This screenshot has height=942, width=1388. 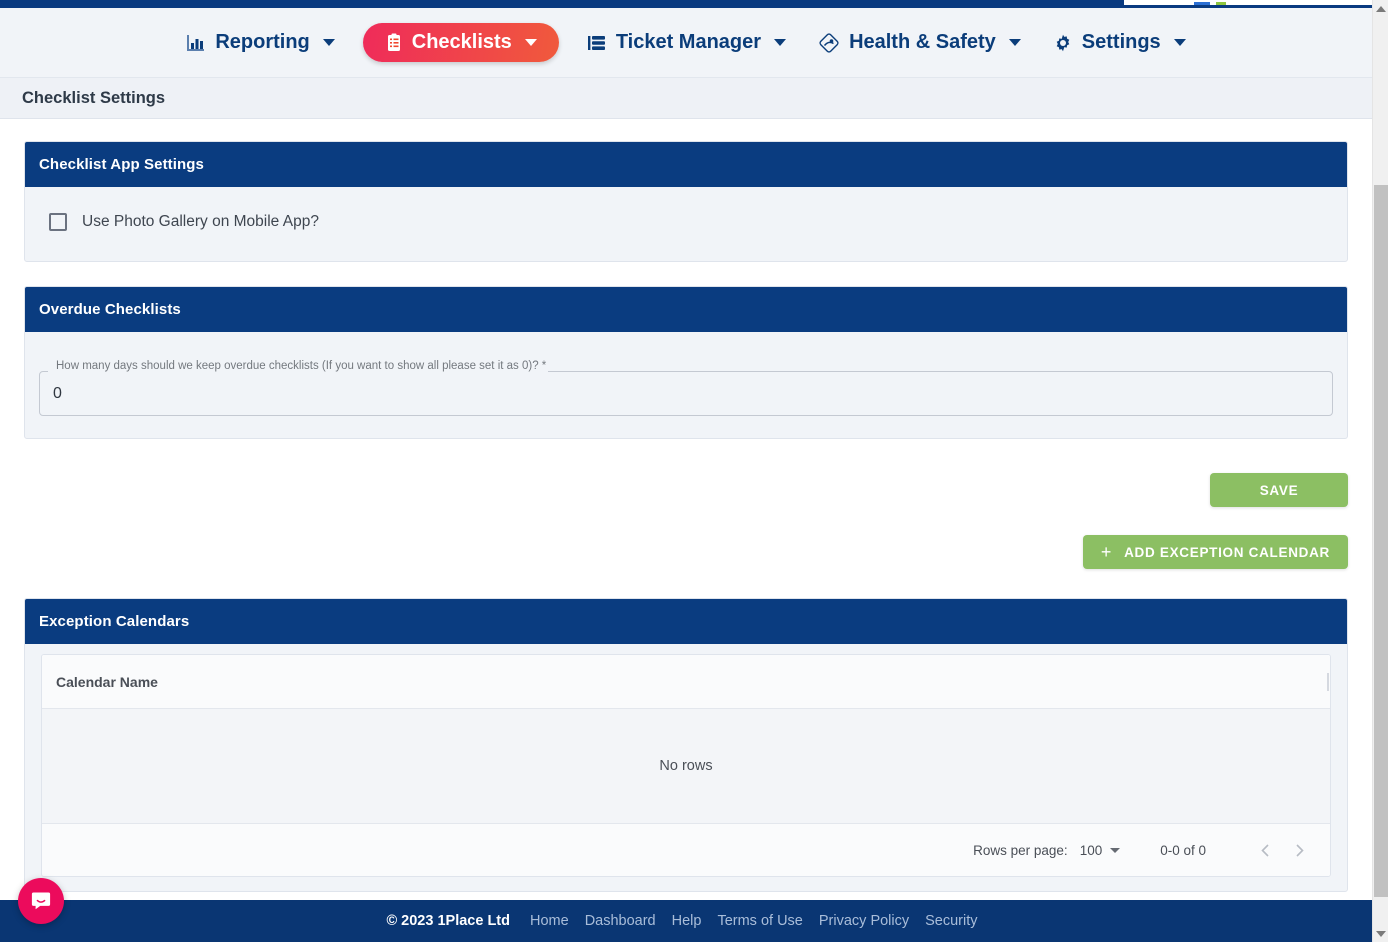 I want to click on footer-link-privacy-policy: Privacy Policy, so click(x=864, y=921).